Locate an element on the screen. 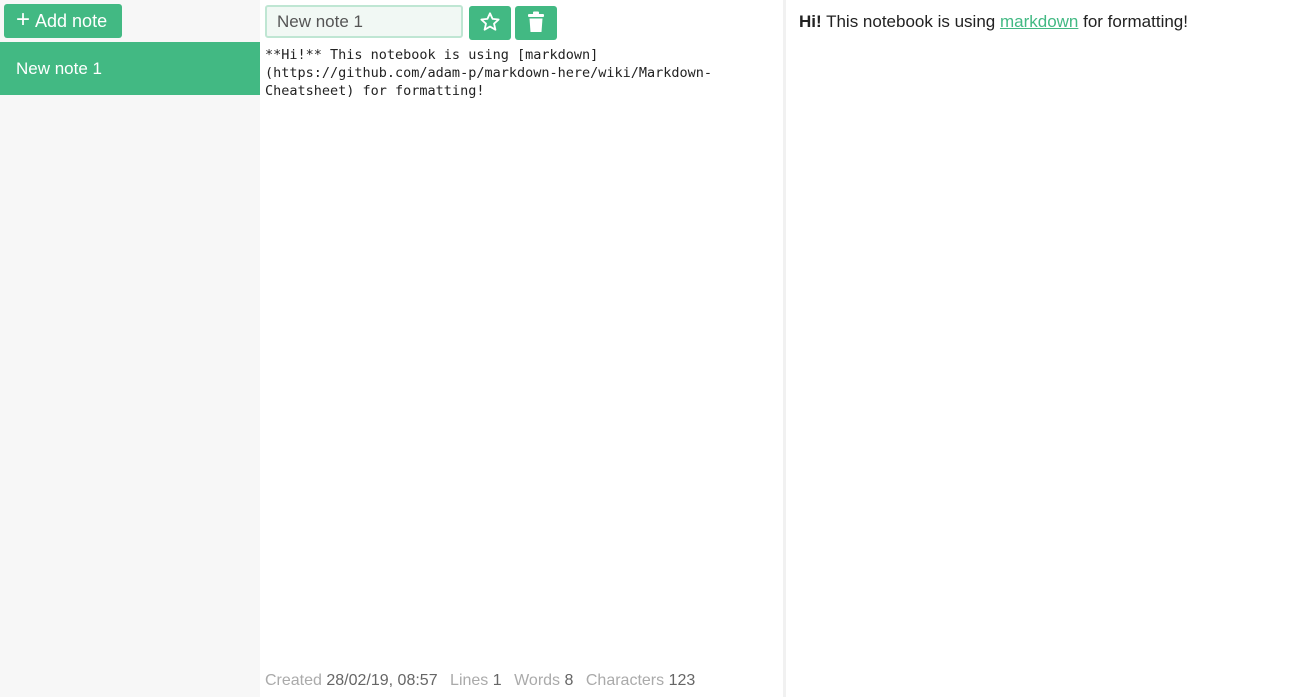  stat-lines: Lines 1 is located at coordinates (478, 680).